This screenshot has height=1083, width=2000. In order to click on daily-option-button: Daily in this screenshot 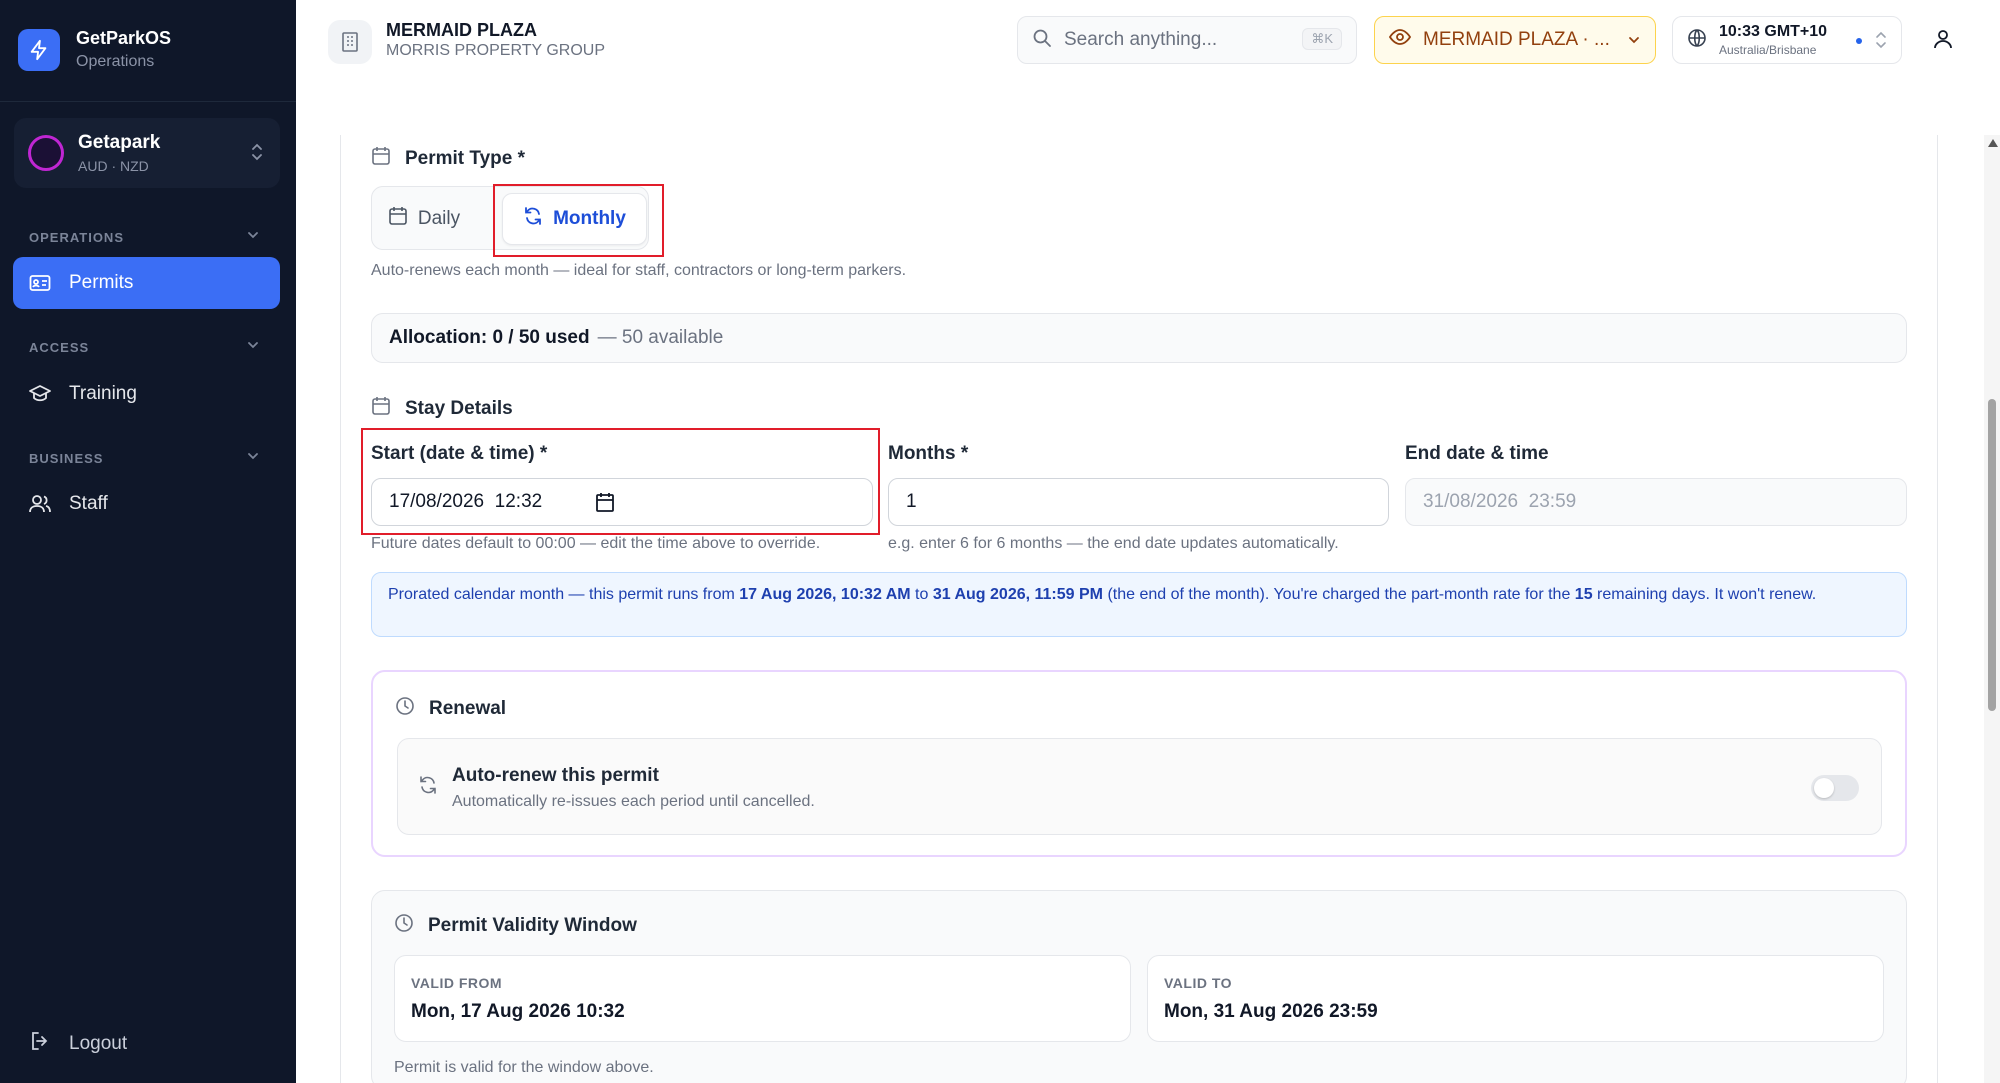, I will do `click(424, 219)`.